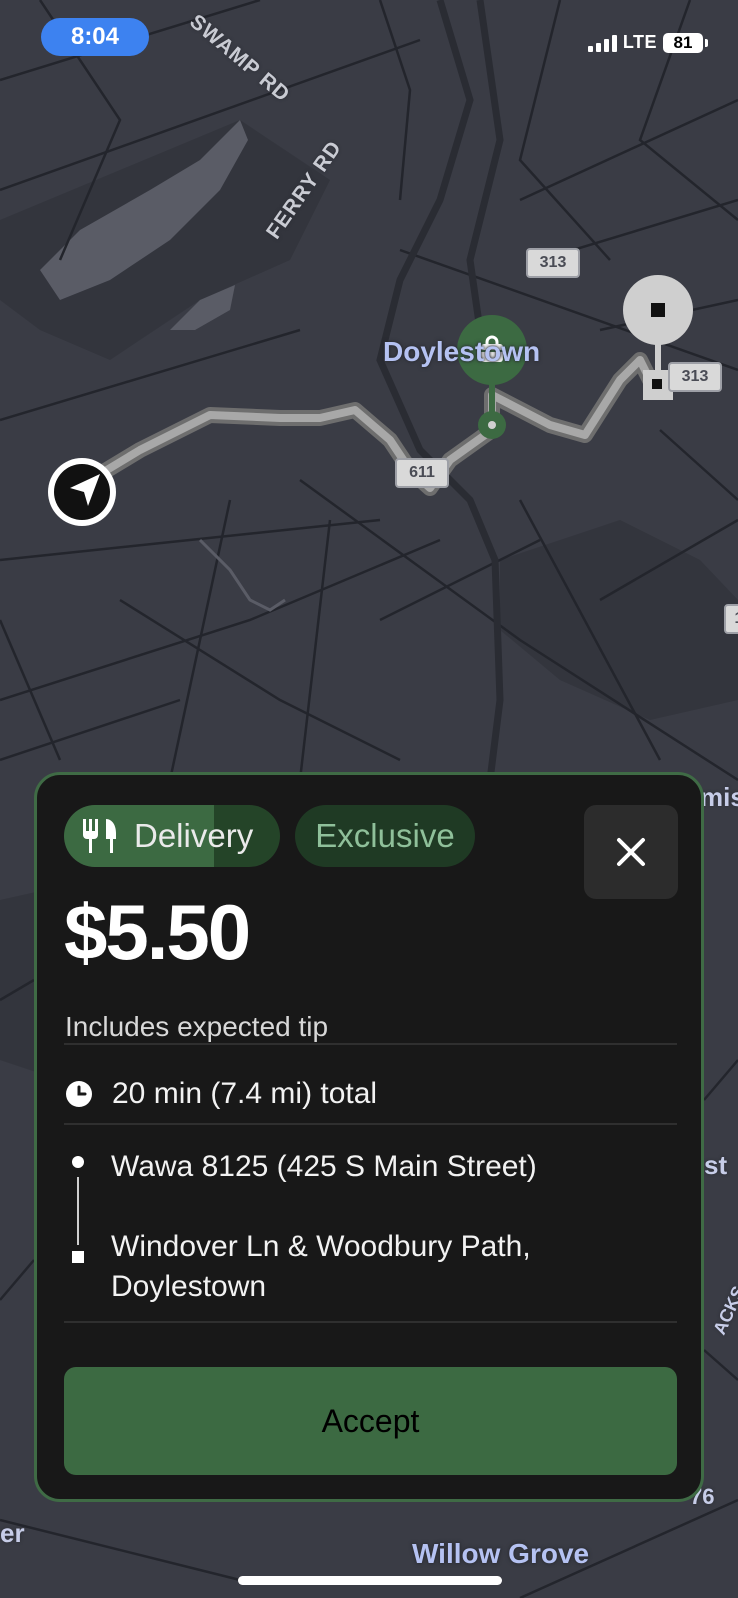  What do you see at coordinates (78, 1209) in the screenshot?
I see `route-stops-icon` at bounding box center [78, 1209].